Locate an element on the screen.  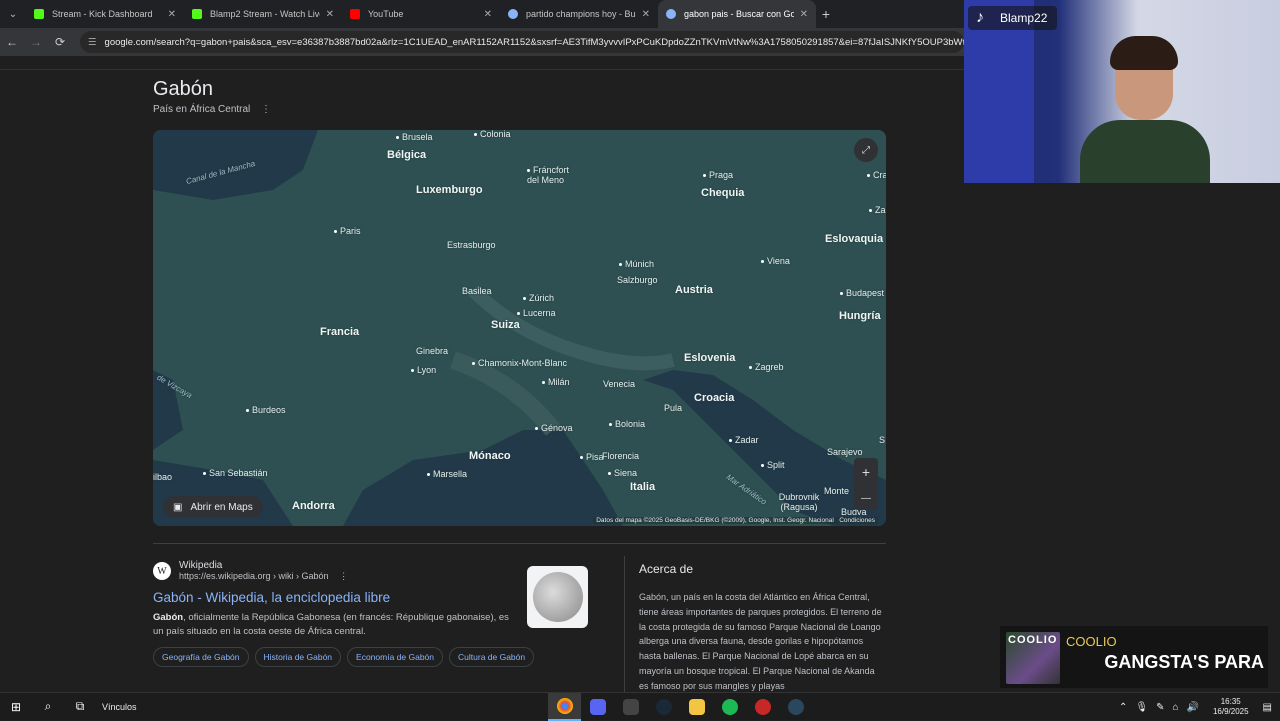
expand-map-icon: ⤢ is located at coordinates (866, 150).